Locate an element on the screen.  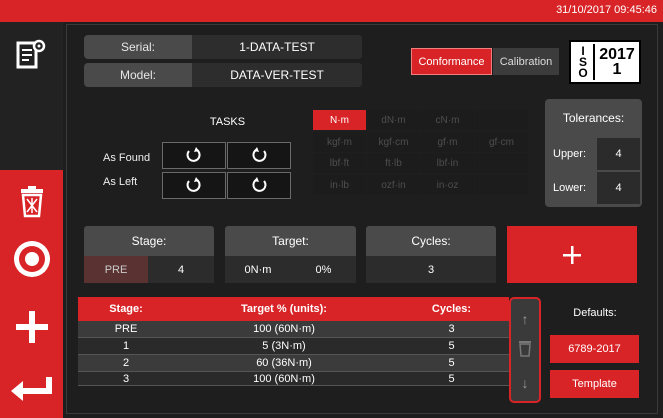
row-controls: ↑ ↓ is located at coordinates (525, 350).